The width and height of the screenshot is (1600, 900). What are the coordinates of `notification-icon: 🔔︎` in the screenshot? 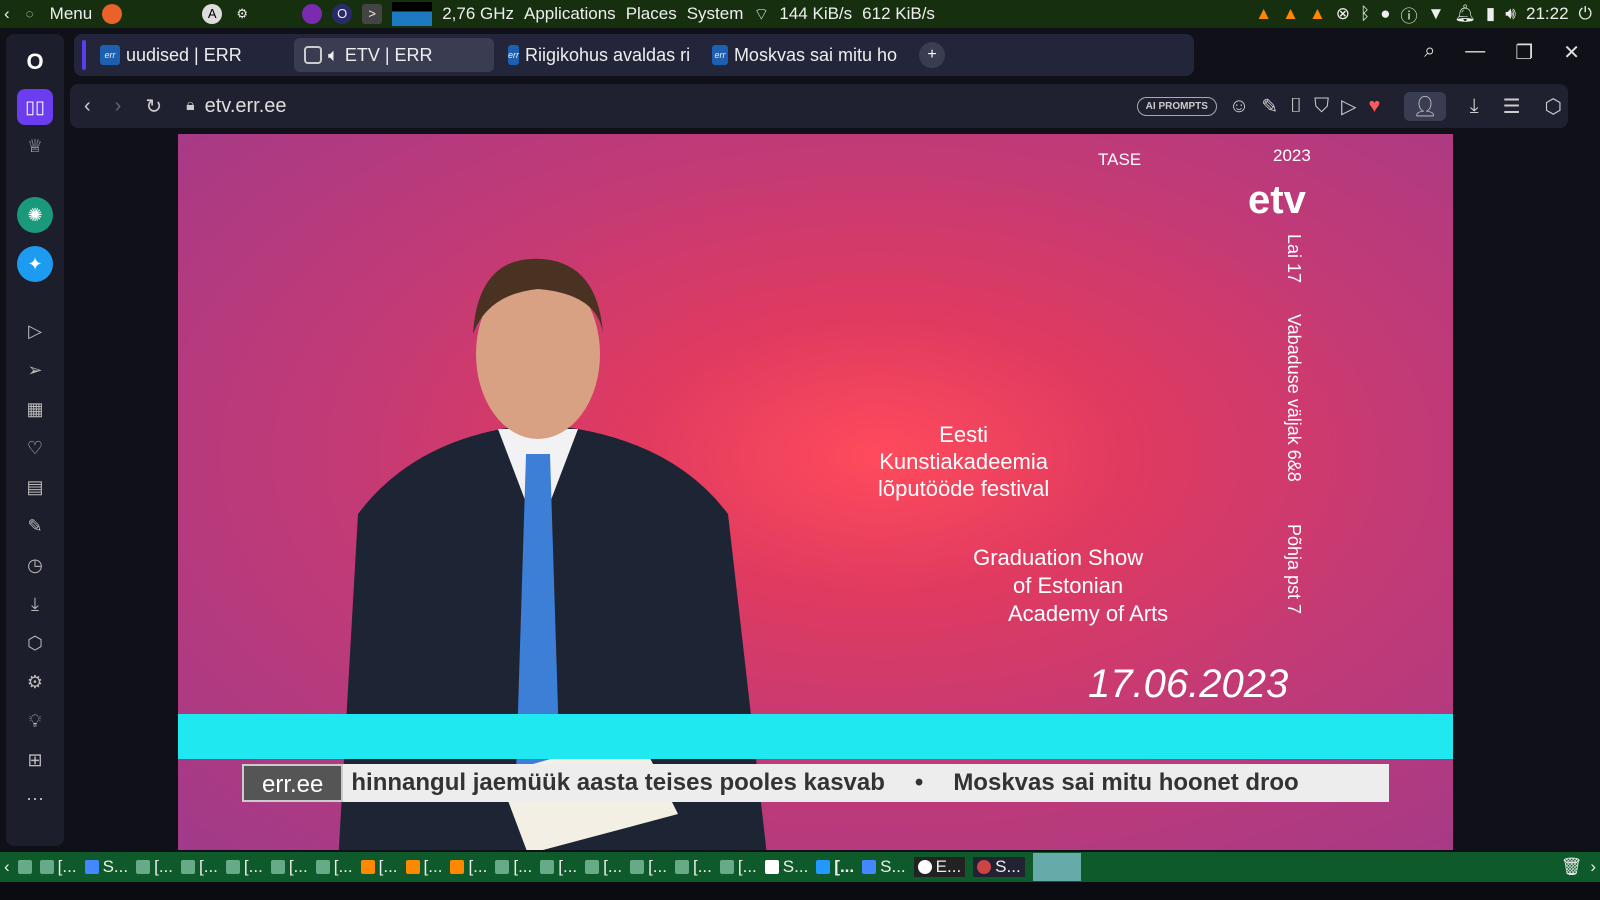 It's located at (1465, 14).